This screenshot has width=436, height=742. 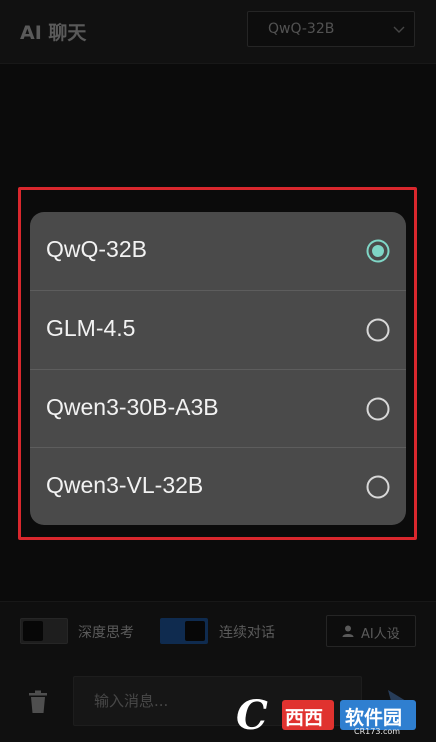 I want to click on watermark-red-badge: 西西, so click(x=308, y=715).